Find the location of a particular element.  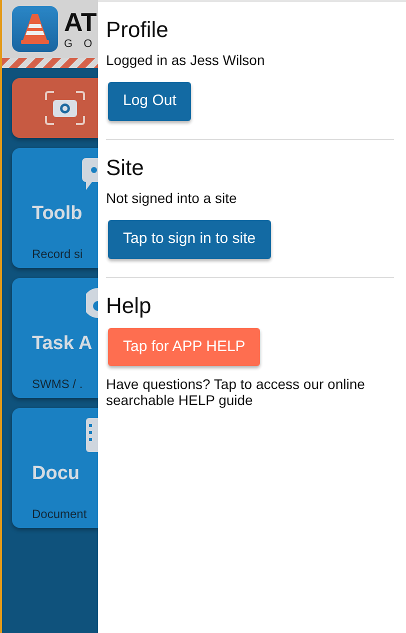

tile-title: Toolb is located at coordinates (57, 214).